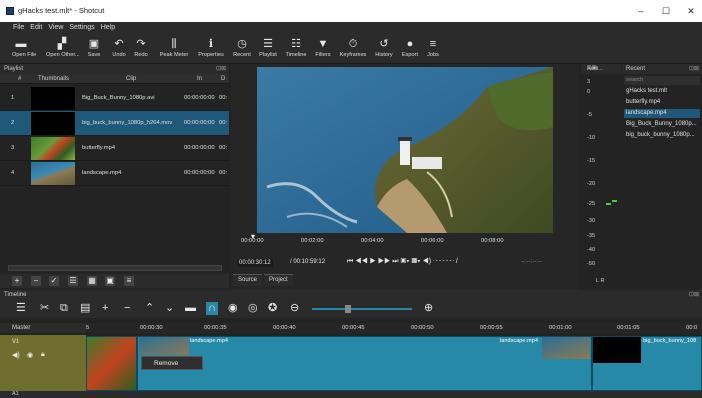 This screenshot has width=702, height=398. Describe the element at coordinates (149, 308) in the screenshot. I see `lift-icon: ⌃` at that location.